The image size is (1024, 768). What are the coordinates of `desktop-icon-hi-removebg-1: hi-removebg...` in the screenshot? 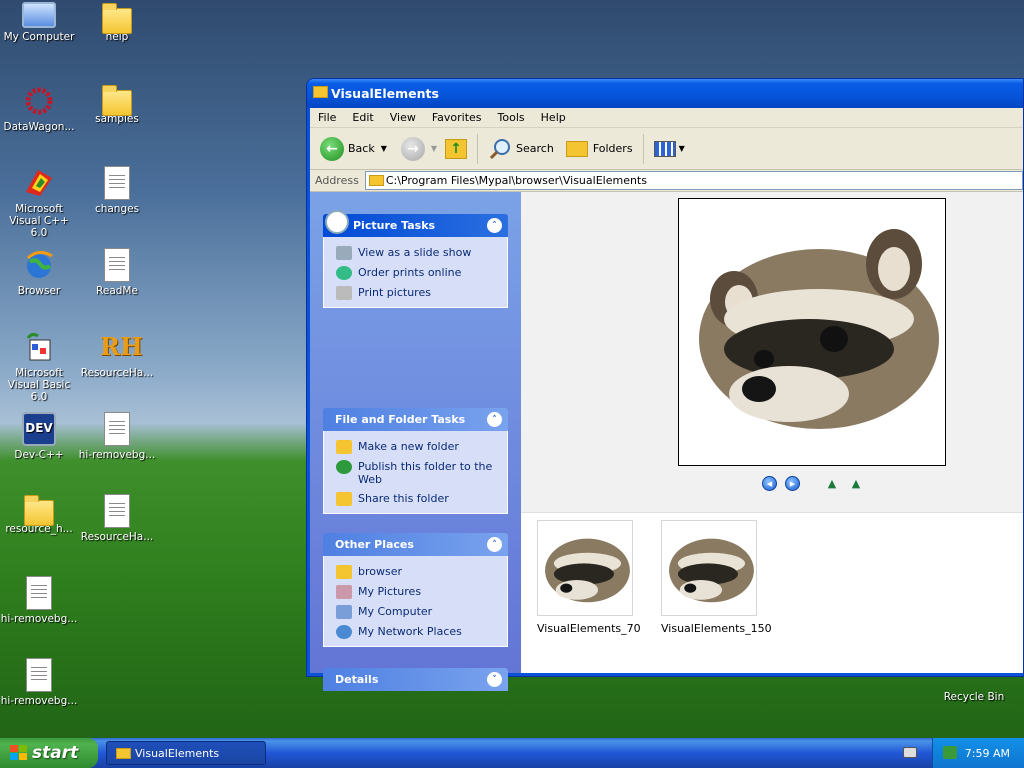 It's located at (117, 436).